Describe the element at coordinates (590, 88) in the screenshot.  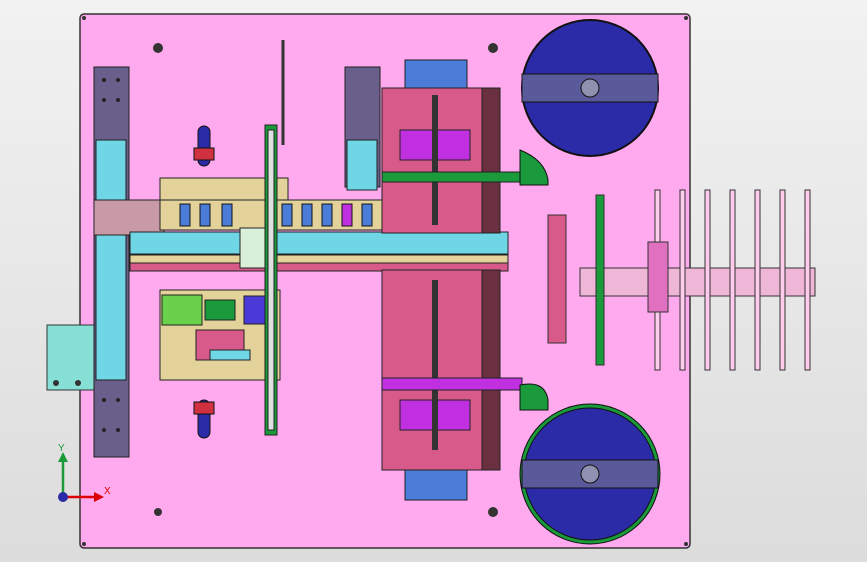
I see `disc-top` at that location.